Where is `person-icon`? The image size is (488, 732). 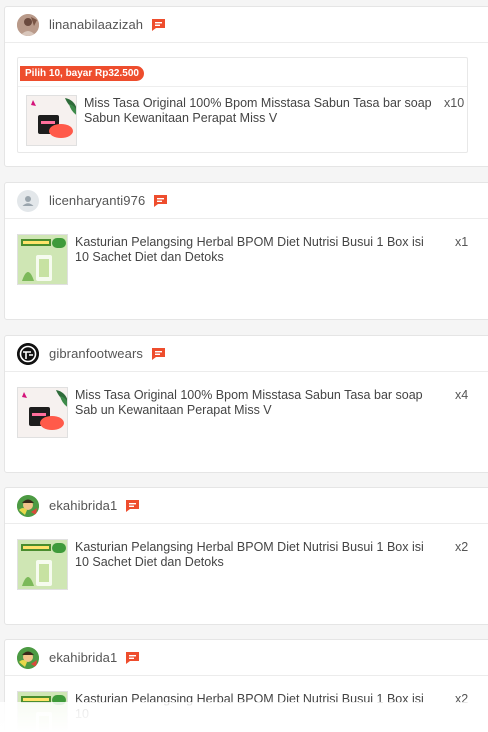 person-icon is located at coordinates (28, 200).